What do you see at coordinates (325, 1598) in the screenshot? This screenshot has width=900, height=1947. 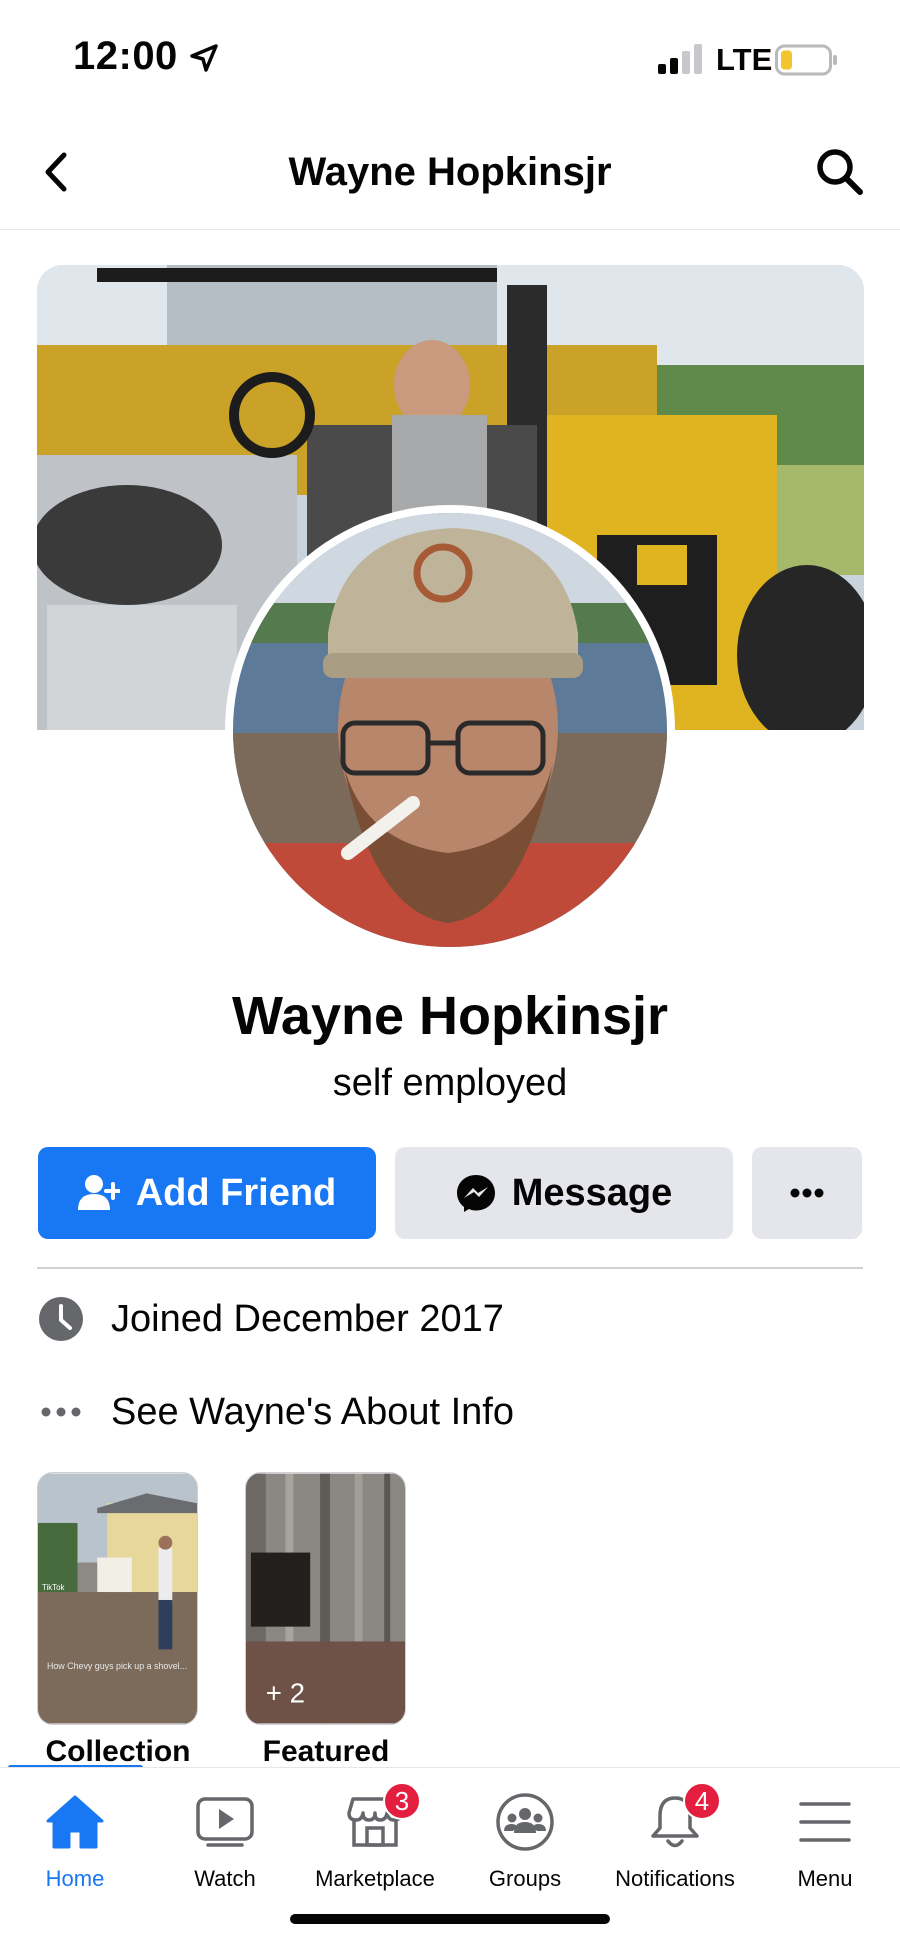 I see `highlight-featured: + 2` at bounding box center [325, 1598].